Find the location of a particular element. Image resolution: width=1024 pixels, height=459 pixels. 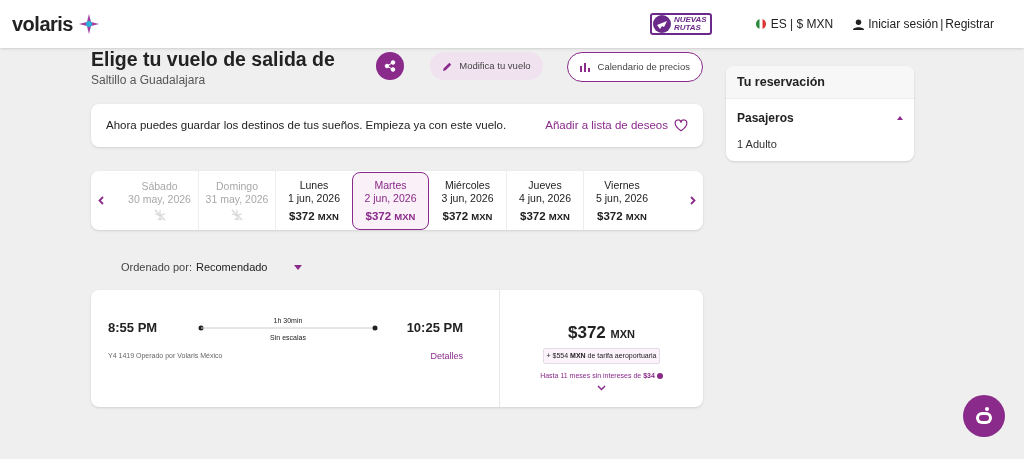

chevron-down-icon is located at coordinates (601, 387).